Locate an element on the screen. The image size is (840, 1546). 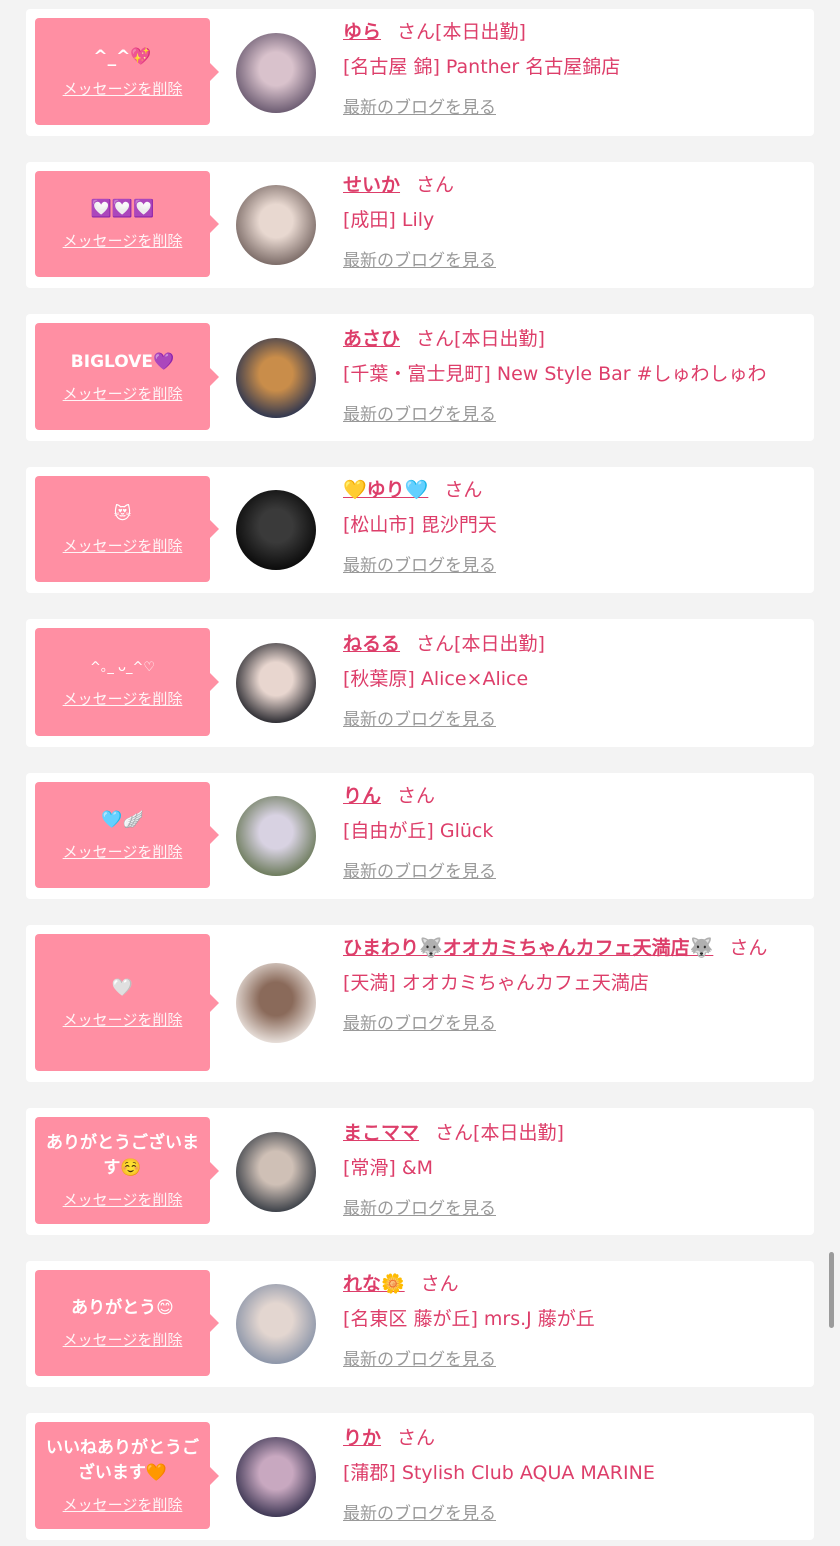
message-text: ^_^💖 is located at coordinates (122, 56).